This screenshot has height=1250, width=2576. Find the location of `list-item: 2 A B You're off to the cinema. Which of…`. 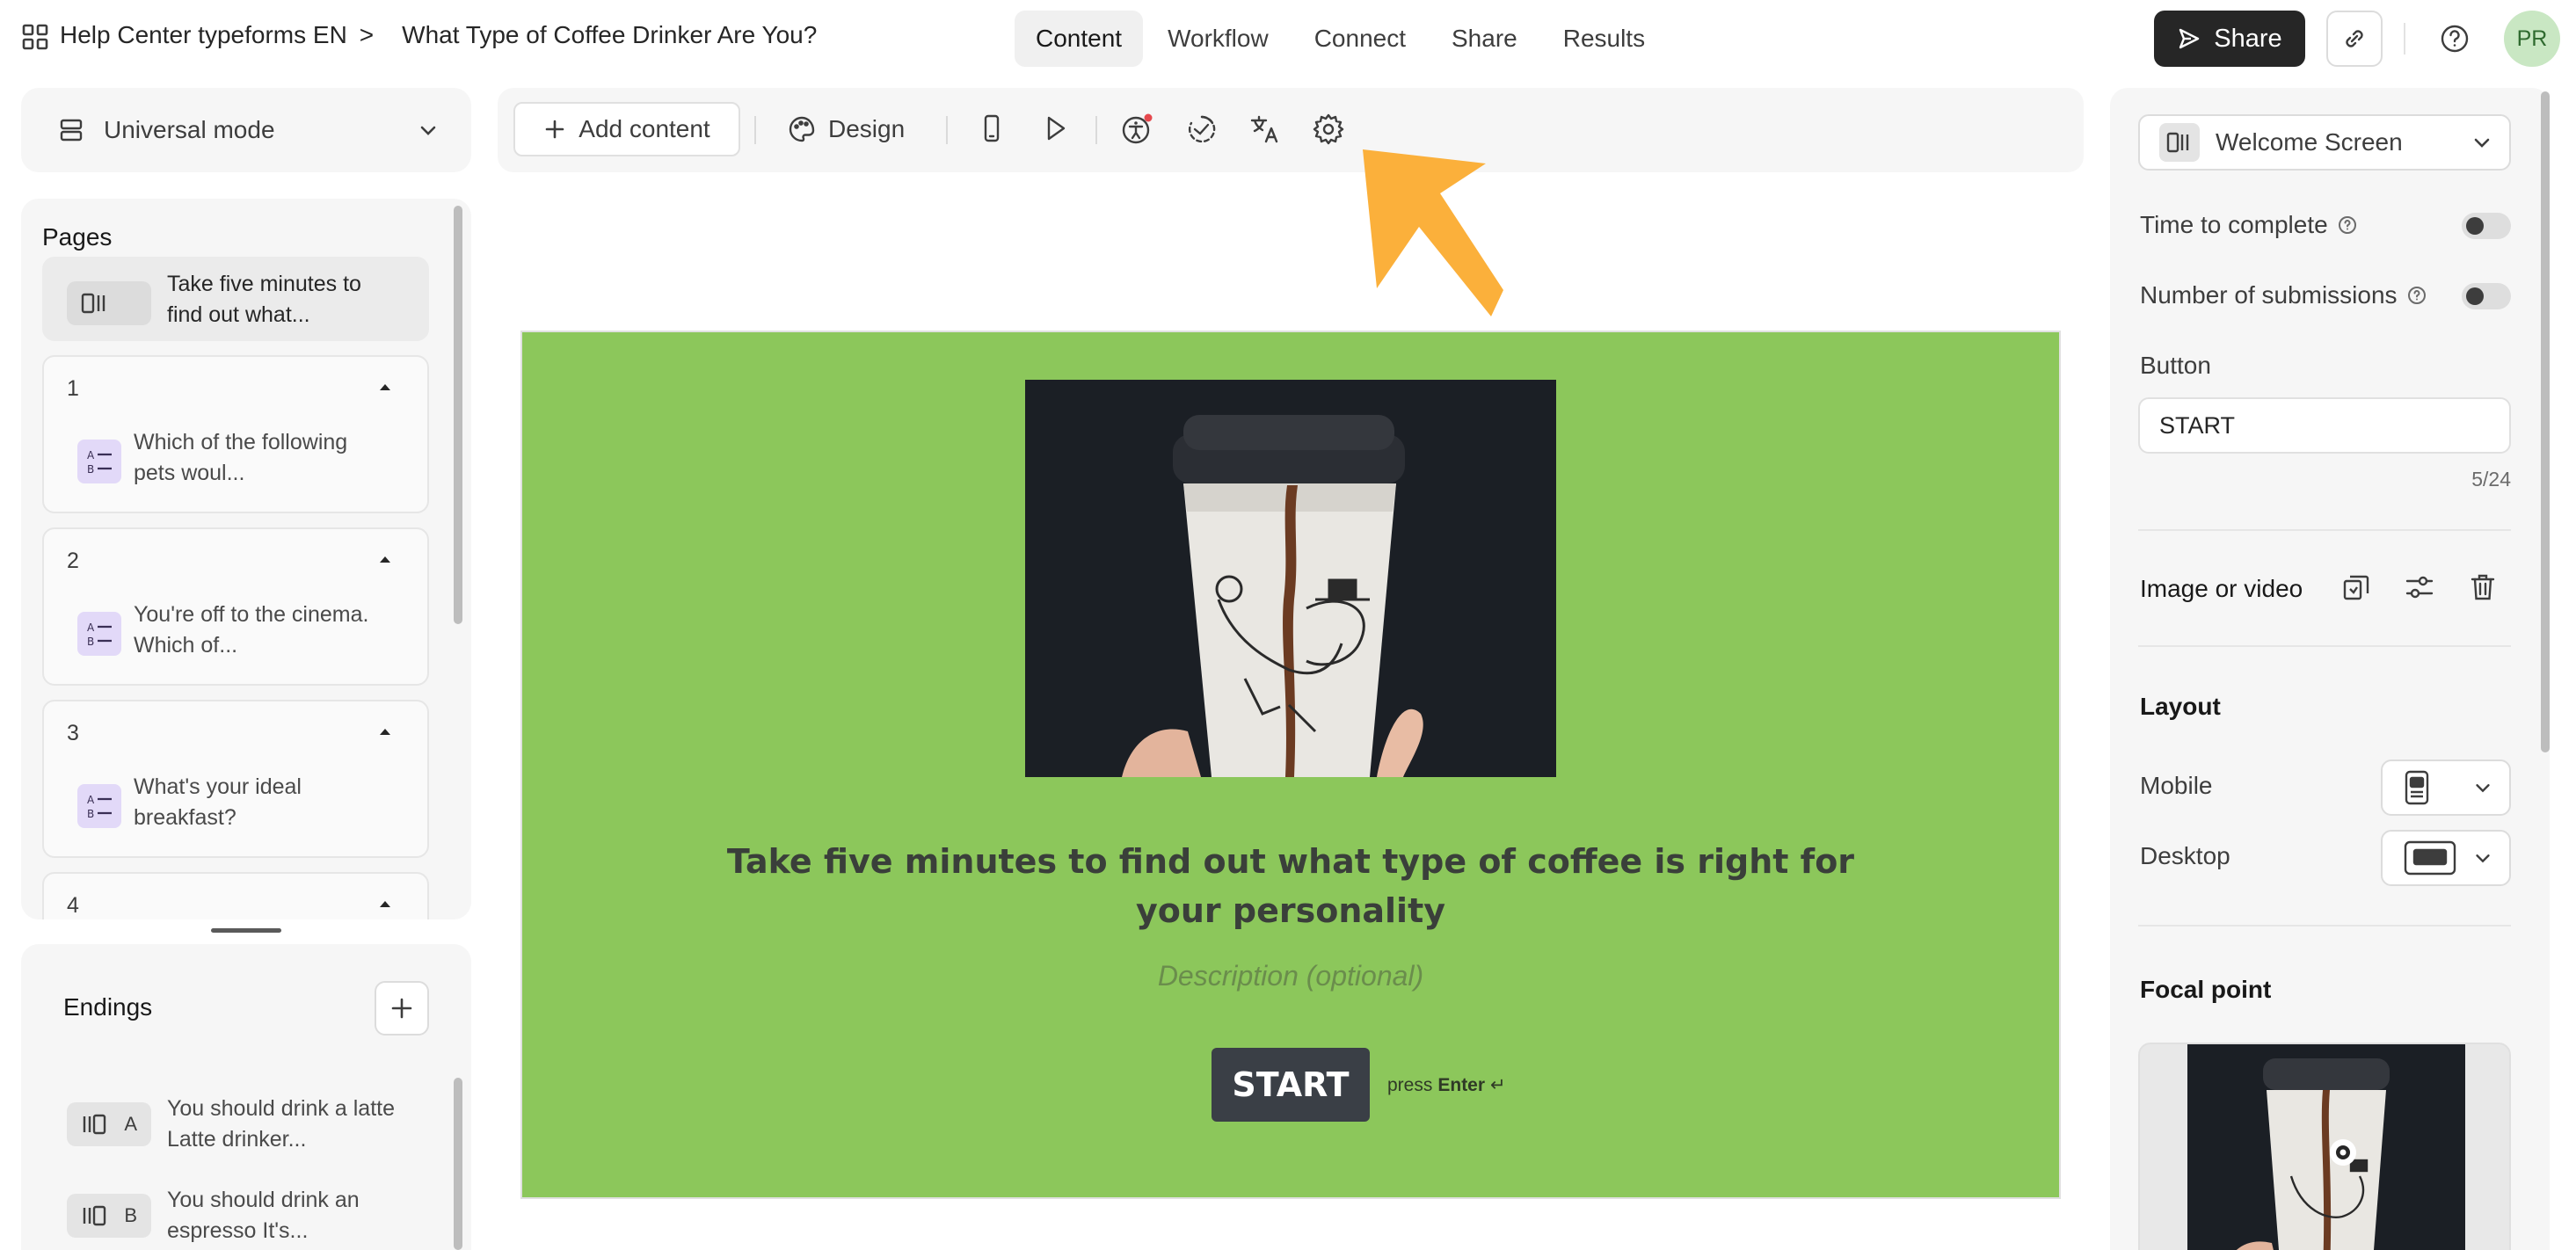

list-item: 2 A B You're off to the cinema. Which of… is located at coordinates (235, 606).